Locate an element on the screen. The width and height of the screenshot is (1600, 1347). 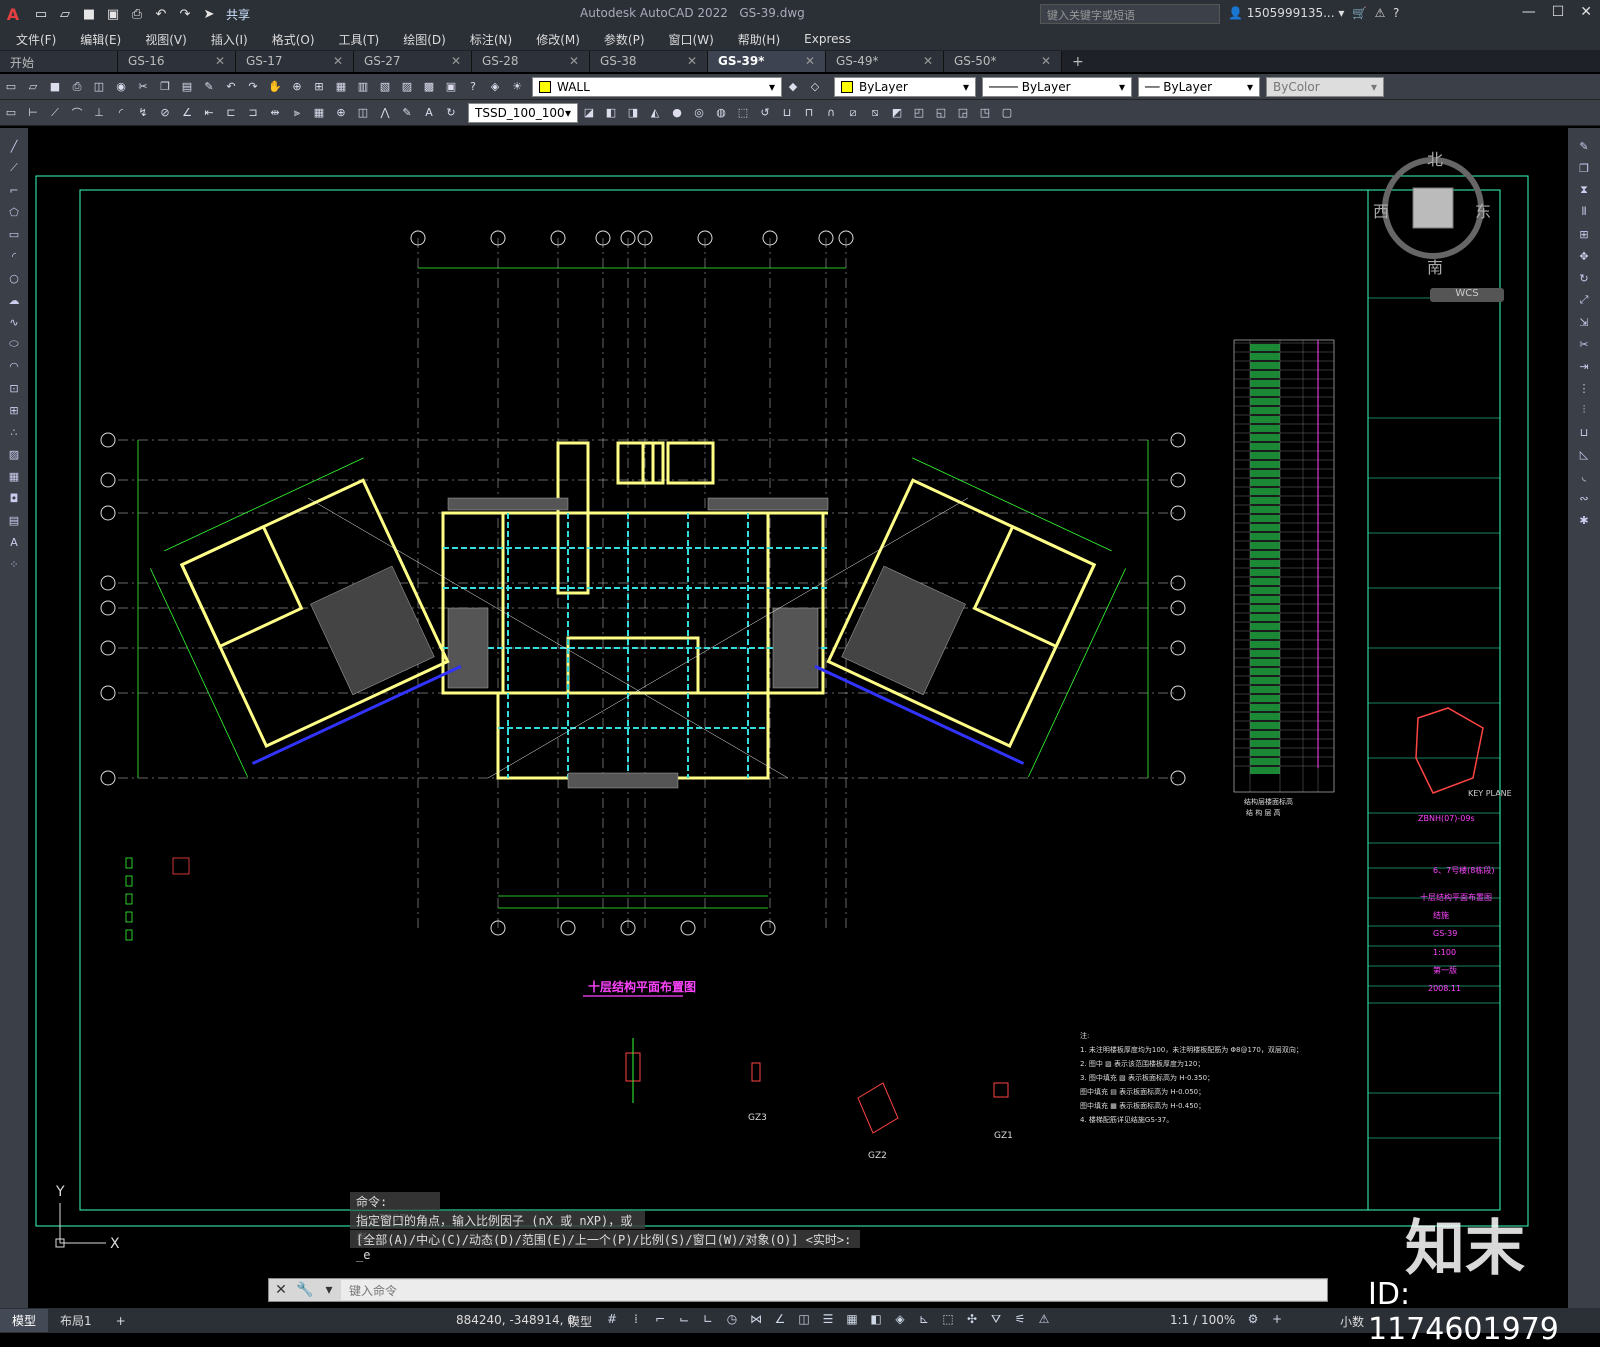
jogged-dim-icon: ↯ is located at coordinates (143, 113).